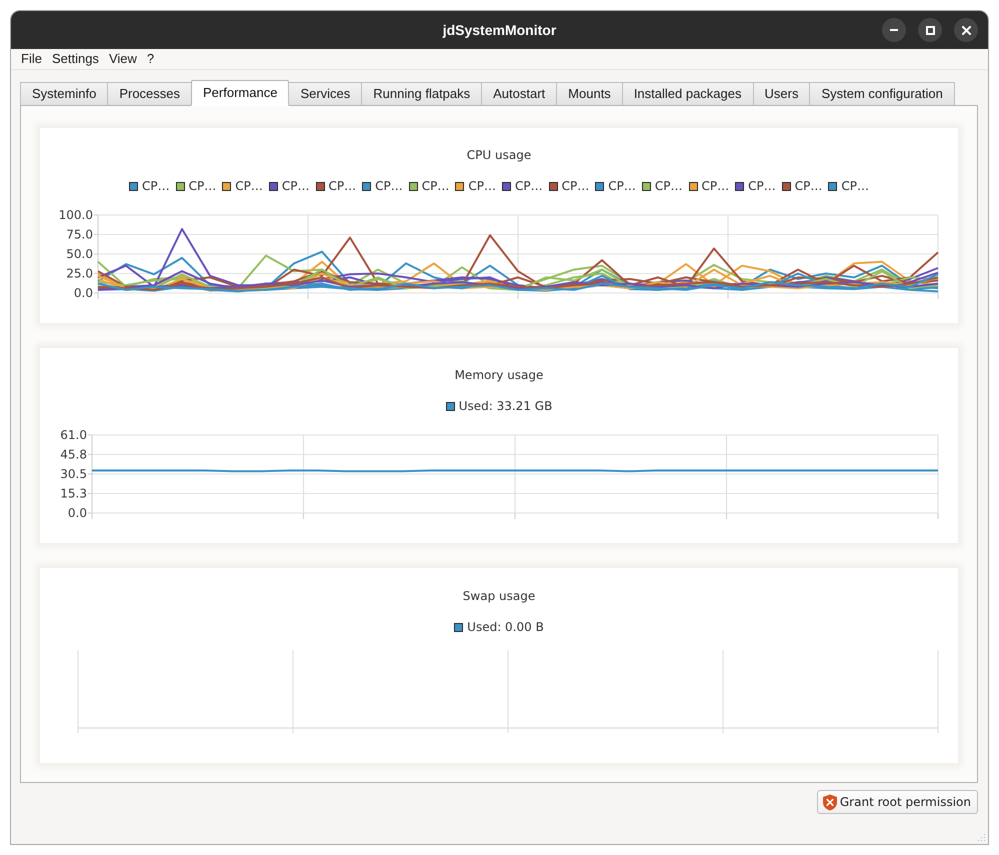  What do you see at coordinates (79, 235) in the screenshot?
I see `y-axis-label: 75.0` at bounding box center [79, 235].